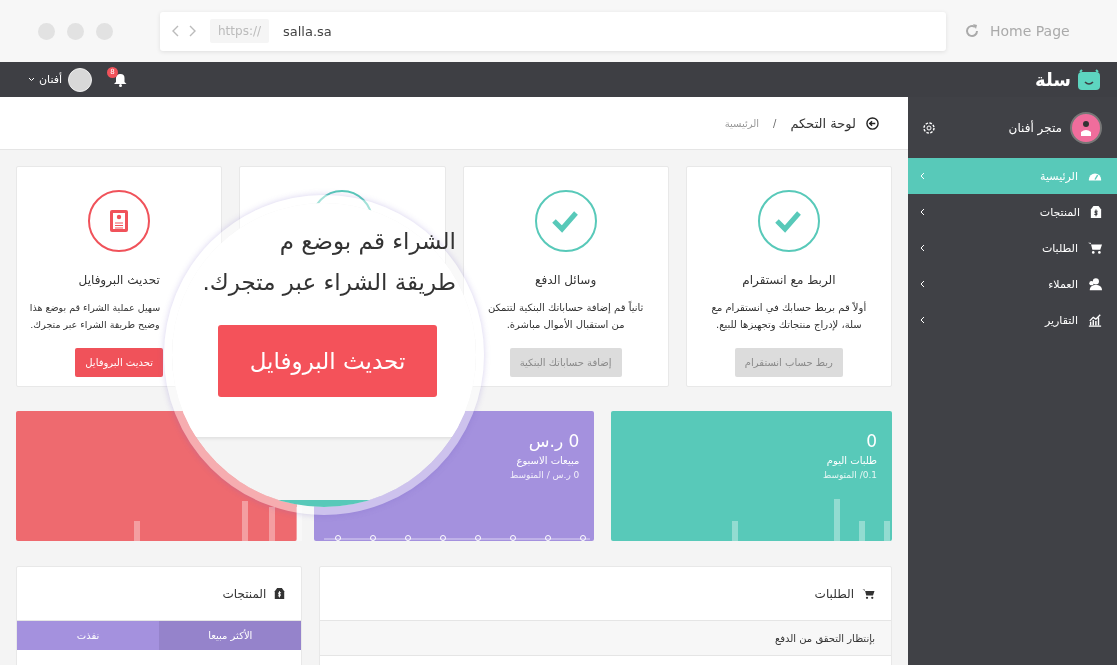 This screenshot has width=1117, height=665. I want to click on sidebar-item: الطلبات, so click(1012, 248).